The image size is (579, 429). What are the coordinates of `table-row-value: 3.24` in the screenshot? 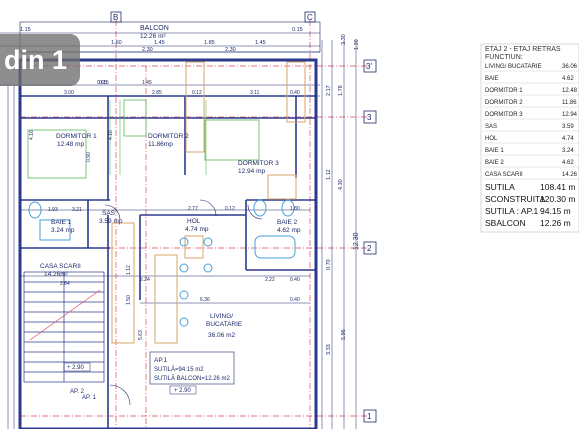 It's located at (568, 151).